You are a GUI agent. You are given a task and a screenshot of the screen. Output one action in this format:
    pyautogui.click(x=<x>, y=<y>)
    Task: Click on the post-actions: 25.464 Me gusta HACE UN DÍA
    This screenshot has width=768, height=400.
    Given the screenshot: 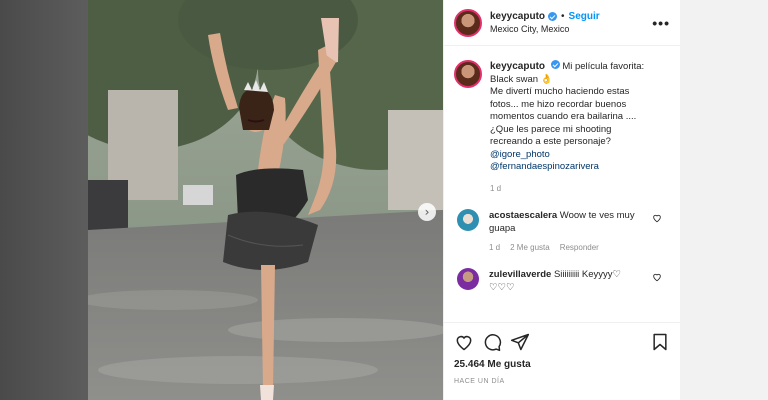 What is the action you would take?
    pyautogui.click(x=562, y=361)
    